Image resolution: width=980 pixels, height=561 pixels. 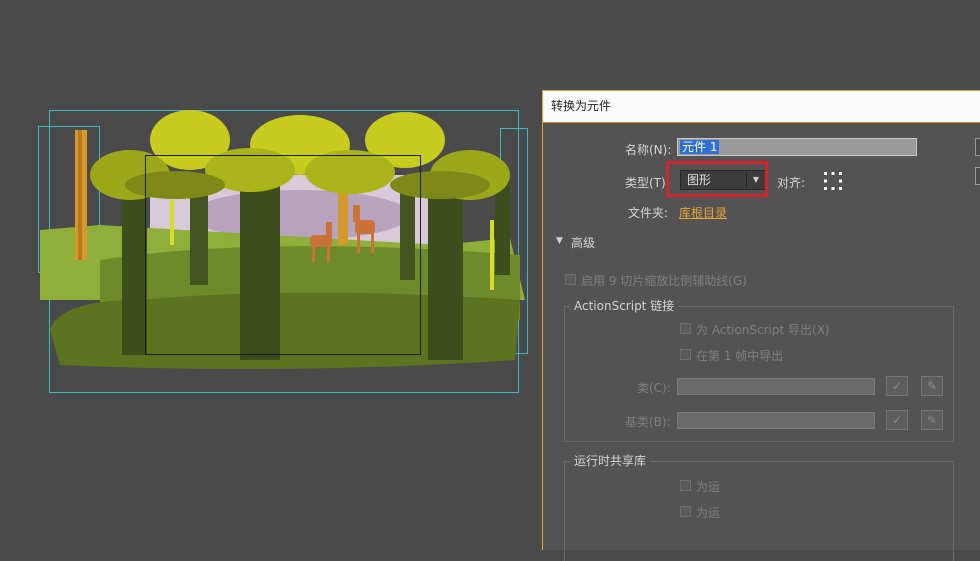 What do you see at coordinates (700, 147) in the screenshot?
I see `name-input-value: 元件 1` at bounding box center [700, 147].